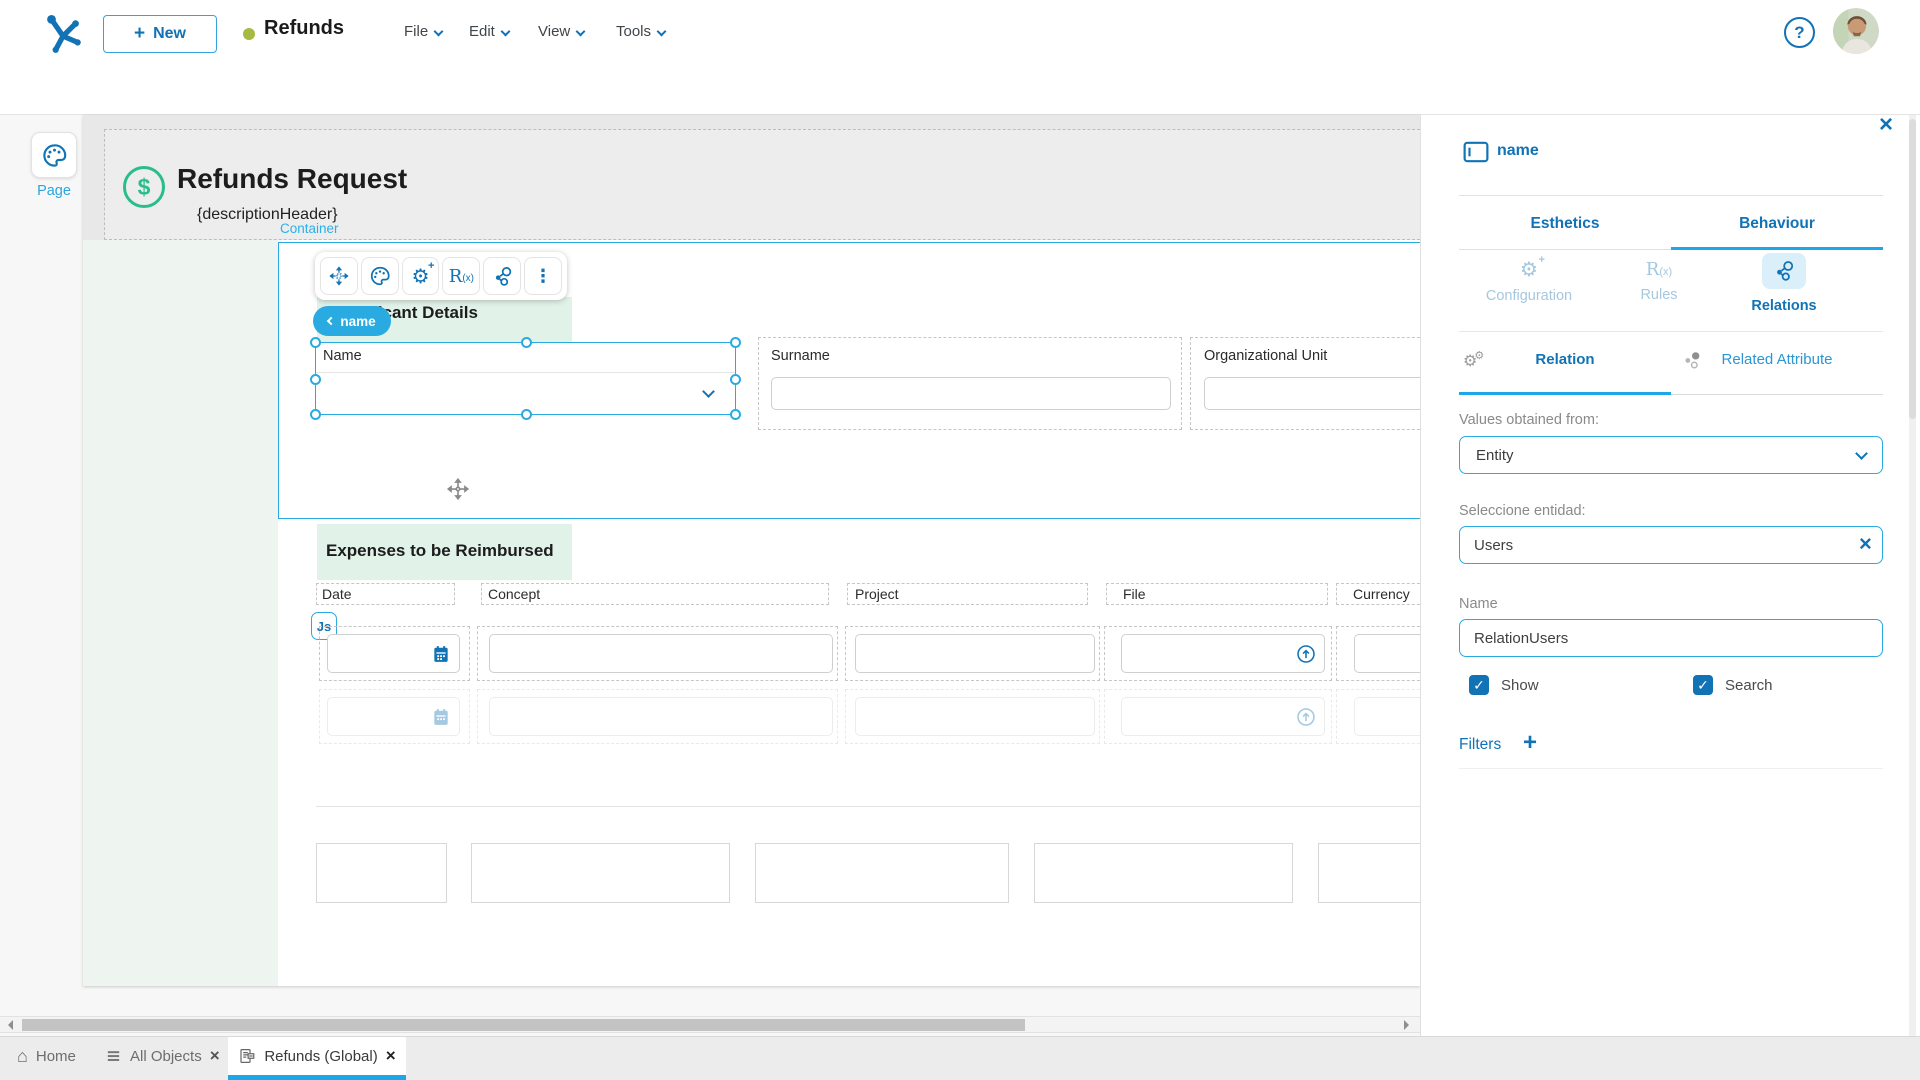  Describe the element at coordinates (960, 1058) in the screenshot. I see `bottom-tab-bar: ⌂ Home All Objects × Refunds (Global) ×` at that location.